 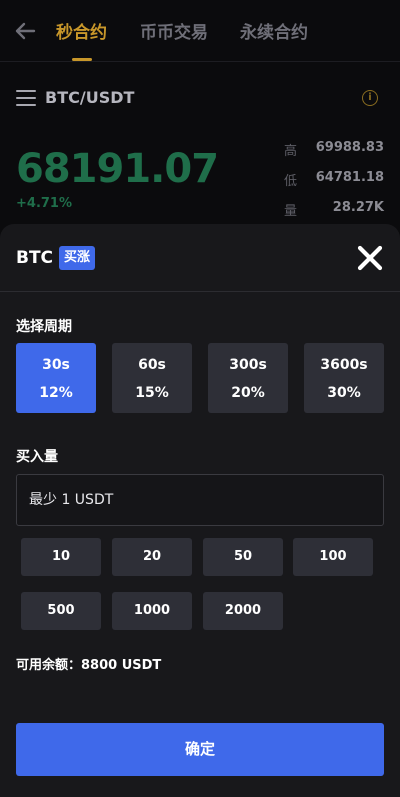 I want to click on period-time: 3600s, so click(x=344, y=365).